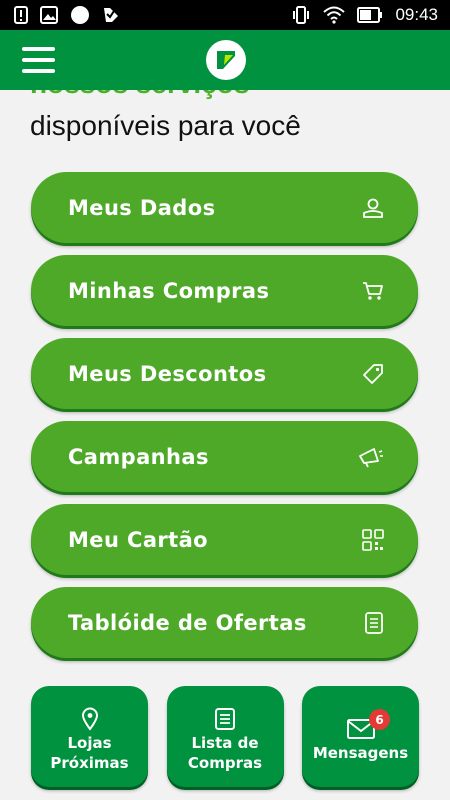 This screenshot has width=450, height=800. I want to click on cart-icon, so click(373, 291).